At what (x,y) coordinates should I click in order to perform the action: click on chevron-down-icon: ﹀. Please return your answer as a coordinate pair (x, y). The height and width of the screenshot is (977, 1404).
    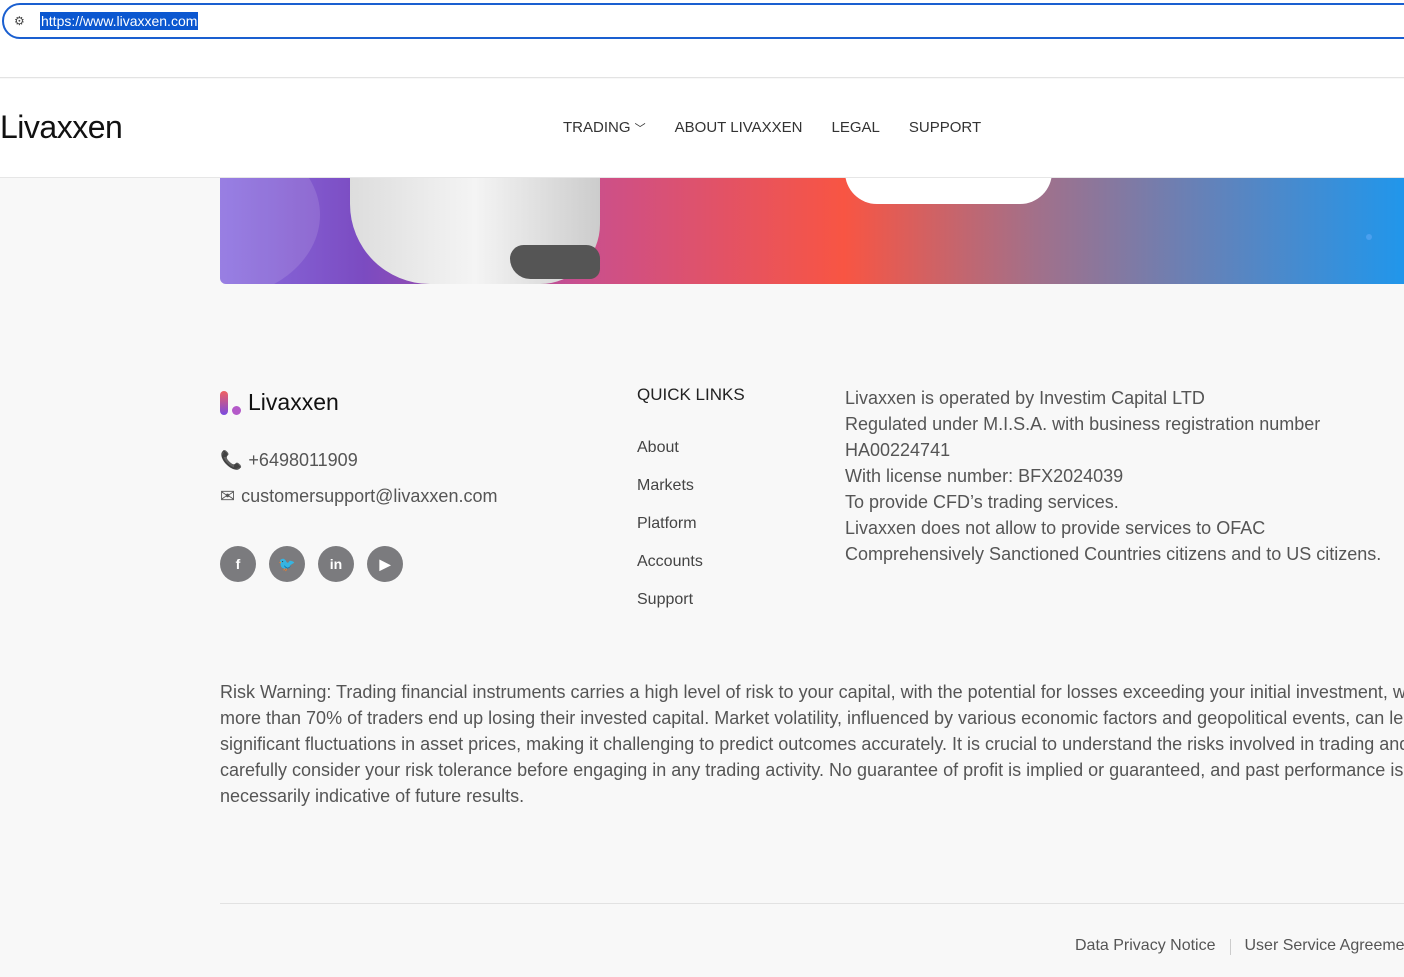
    Looking at the image, I should click on (640, 129).